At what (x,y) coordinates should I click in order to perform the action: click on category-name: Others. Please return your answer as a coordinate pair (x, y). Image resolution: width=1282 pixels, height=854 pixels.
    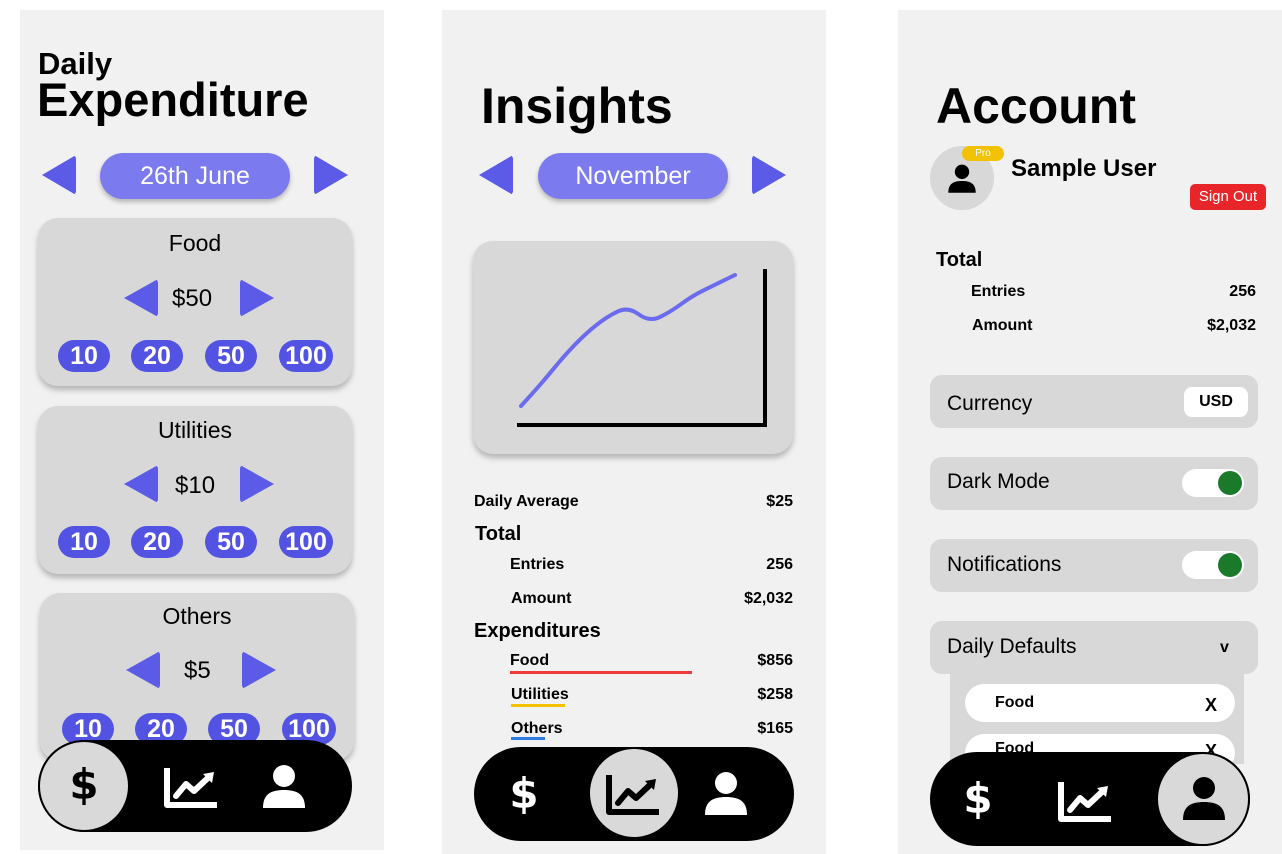
    Looking at the image, I should click on (197, 616).